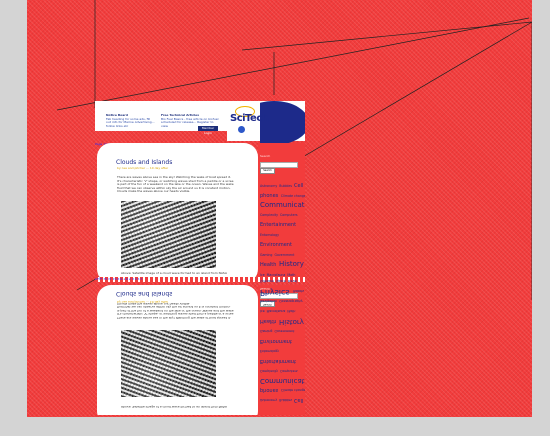 This screenshot has height=436, width=550. I want to click on satellite-image, so click(168, 234).